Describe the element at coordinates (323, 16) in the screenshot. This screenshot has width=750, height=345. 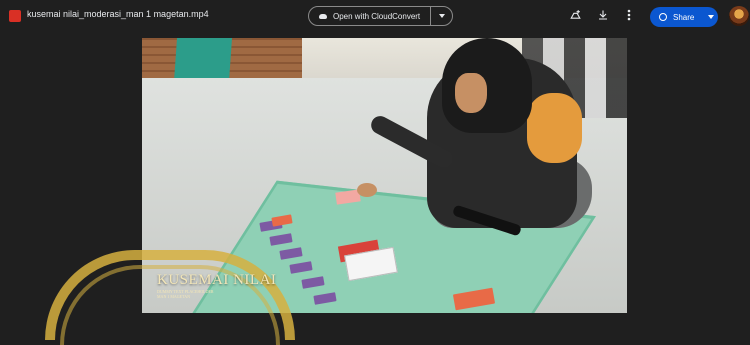
I see `cloud-icon` at that location.